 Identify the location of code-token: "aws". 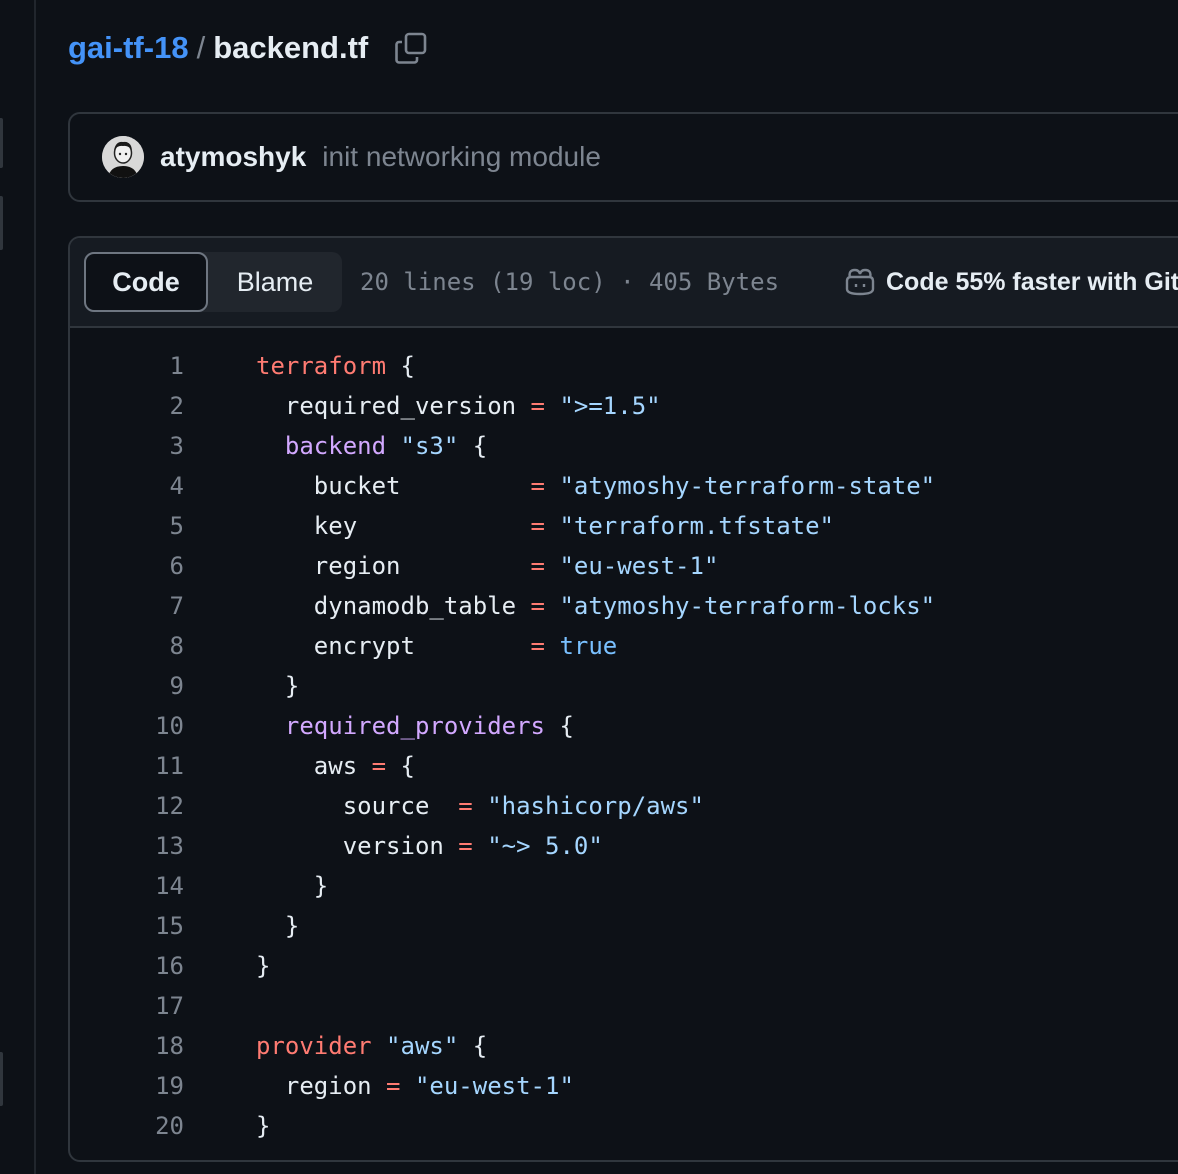
(422, 1046).